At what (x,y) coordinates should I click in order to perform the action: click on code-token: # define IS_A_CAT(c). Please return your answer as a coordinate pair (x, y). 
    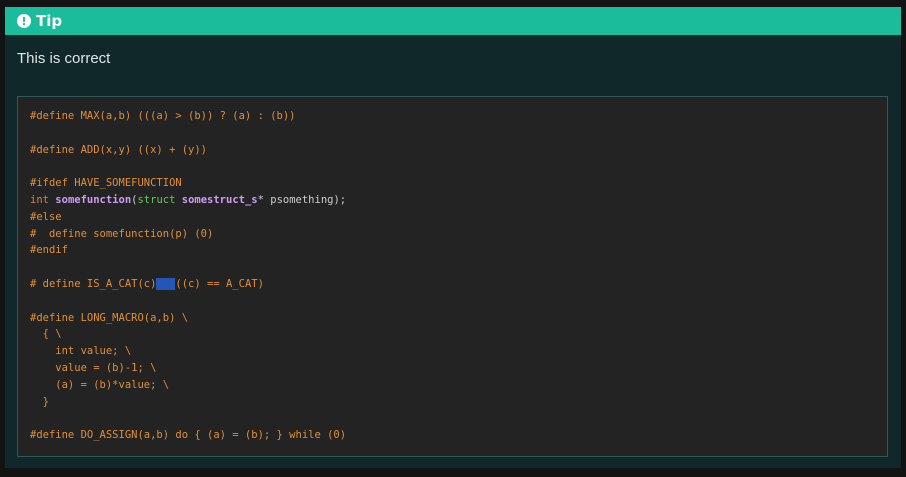
    Looking at the image, I should click on (93, 283).